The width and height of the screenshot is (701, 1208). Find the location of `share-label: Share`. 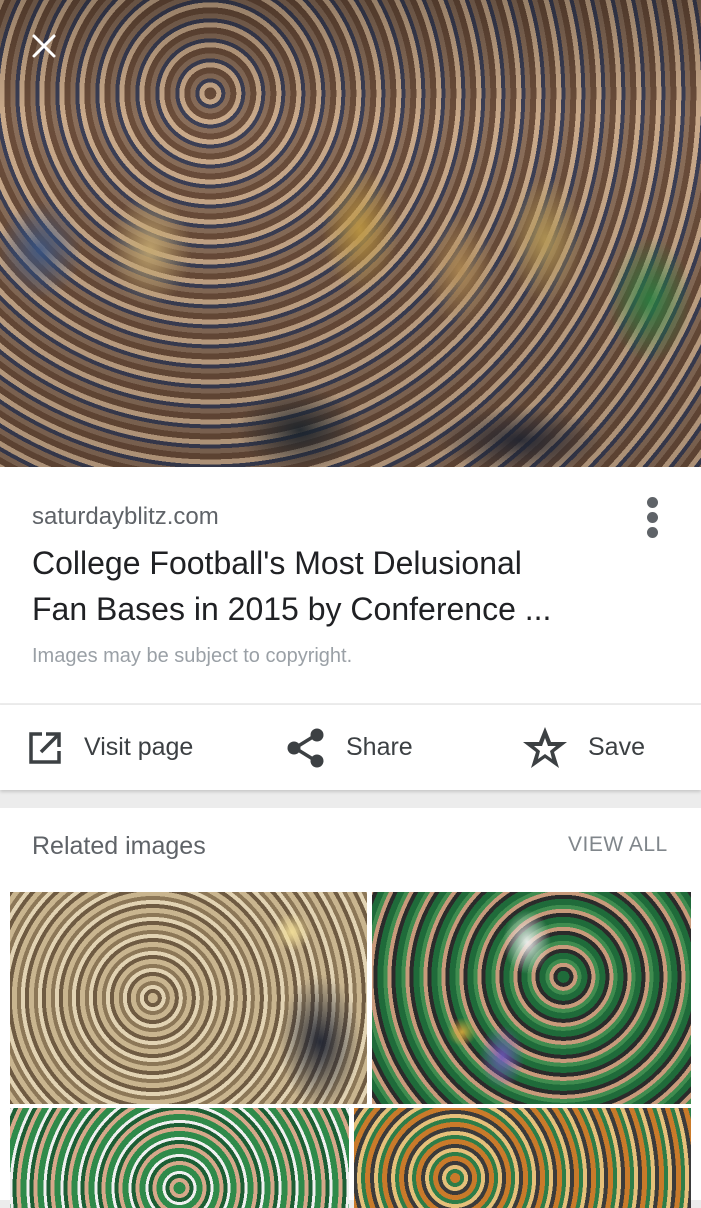

share-label: Share is located at coordinates (379, 747).